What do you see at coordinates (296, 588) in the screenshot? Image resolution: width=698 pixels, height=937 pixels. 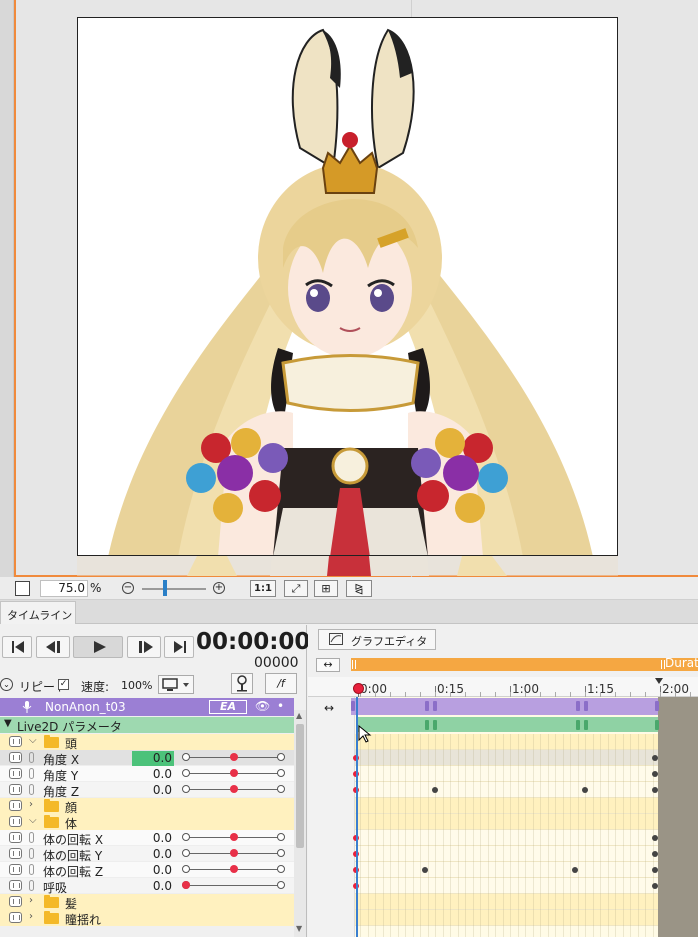 I see `fit-screen-icon: ⤢` at bounding box center [296, 588].